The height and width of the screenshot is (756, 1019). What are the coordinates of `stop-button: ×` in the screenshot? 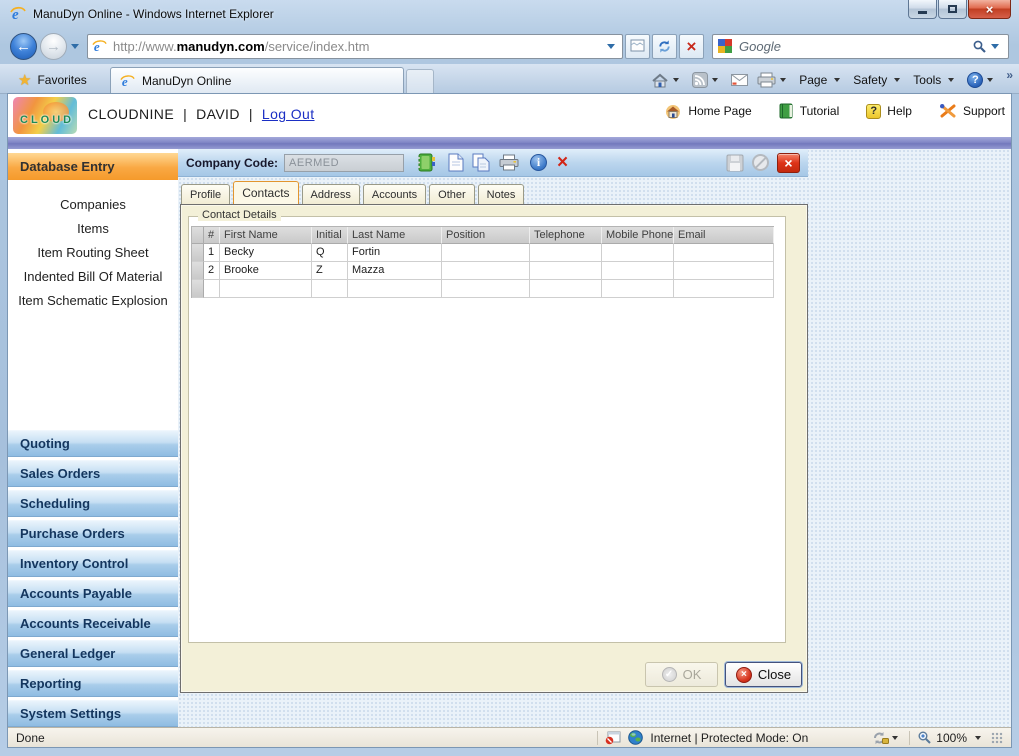 It's located at (691, 46).